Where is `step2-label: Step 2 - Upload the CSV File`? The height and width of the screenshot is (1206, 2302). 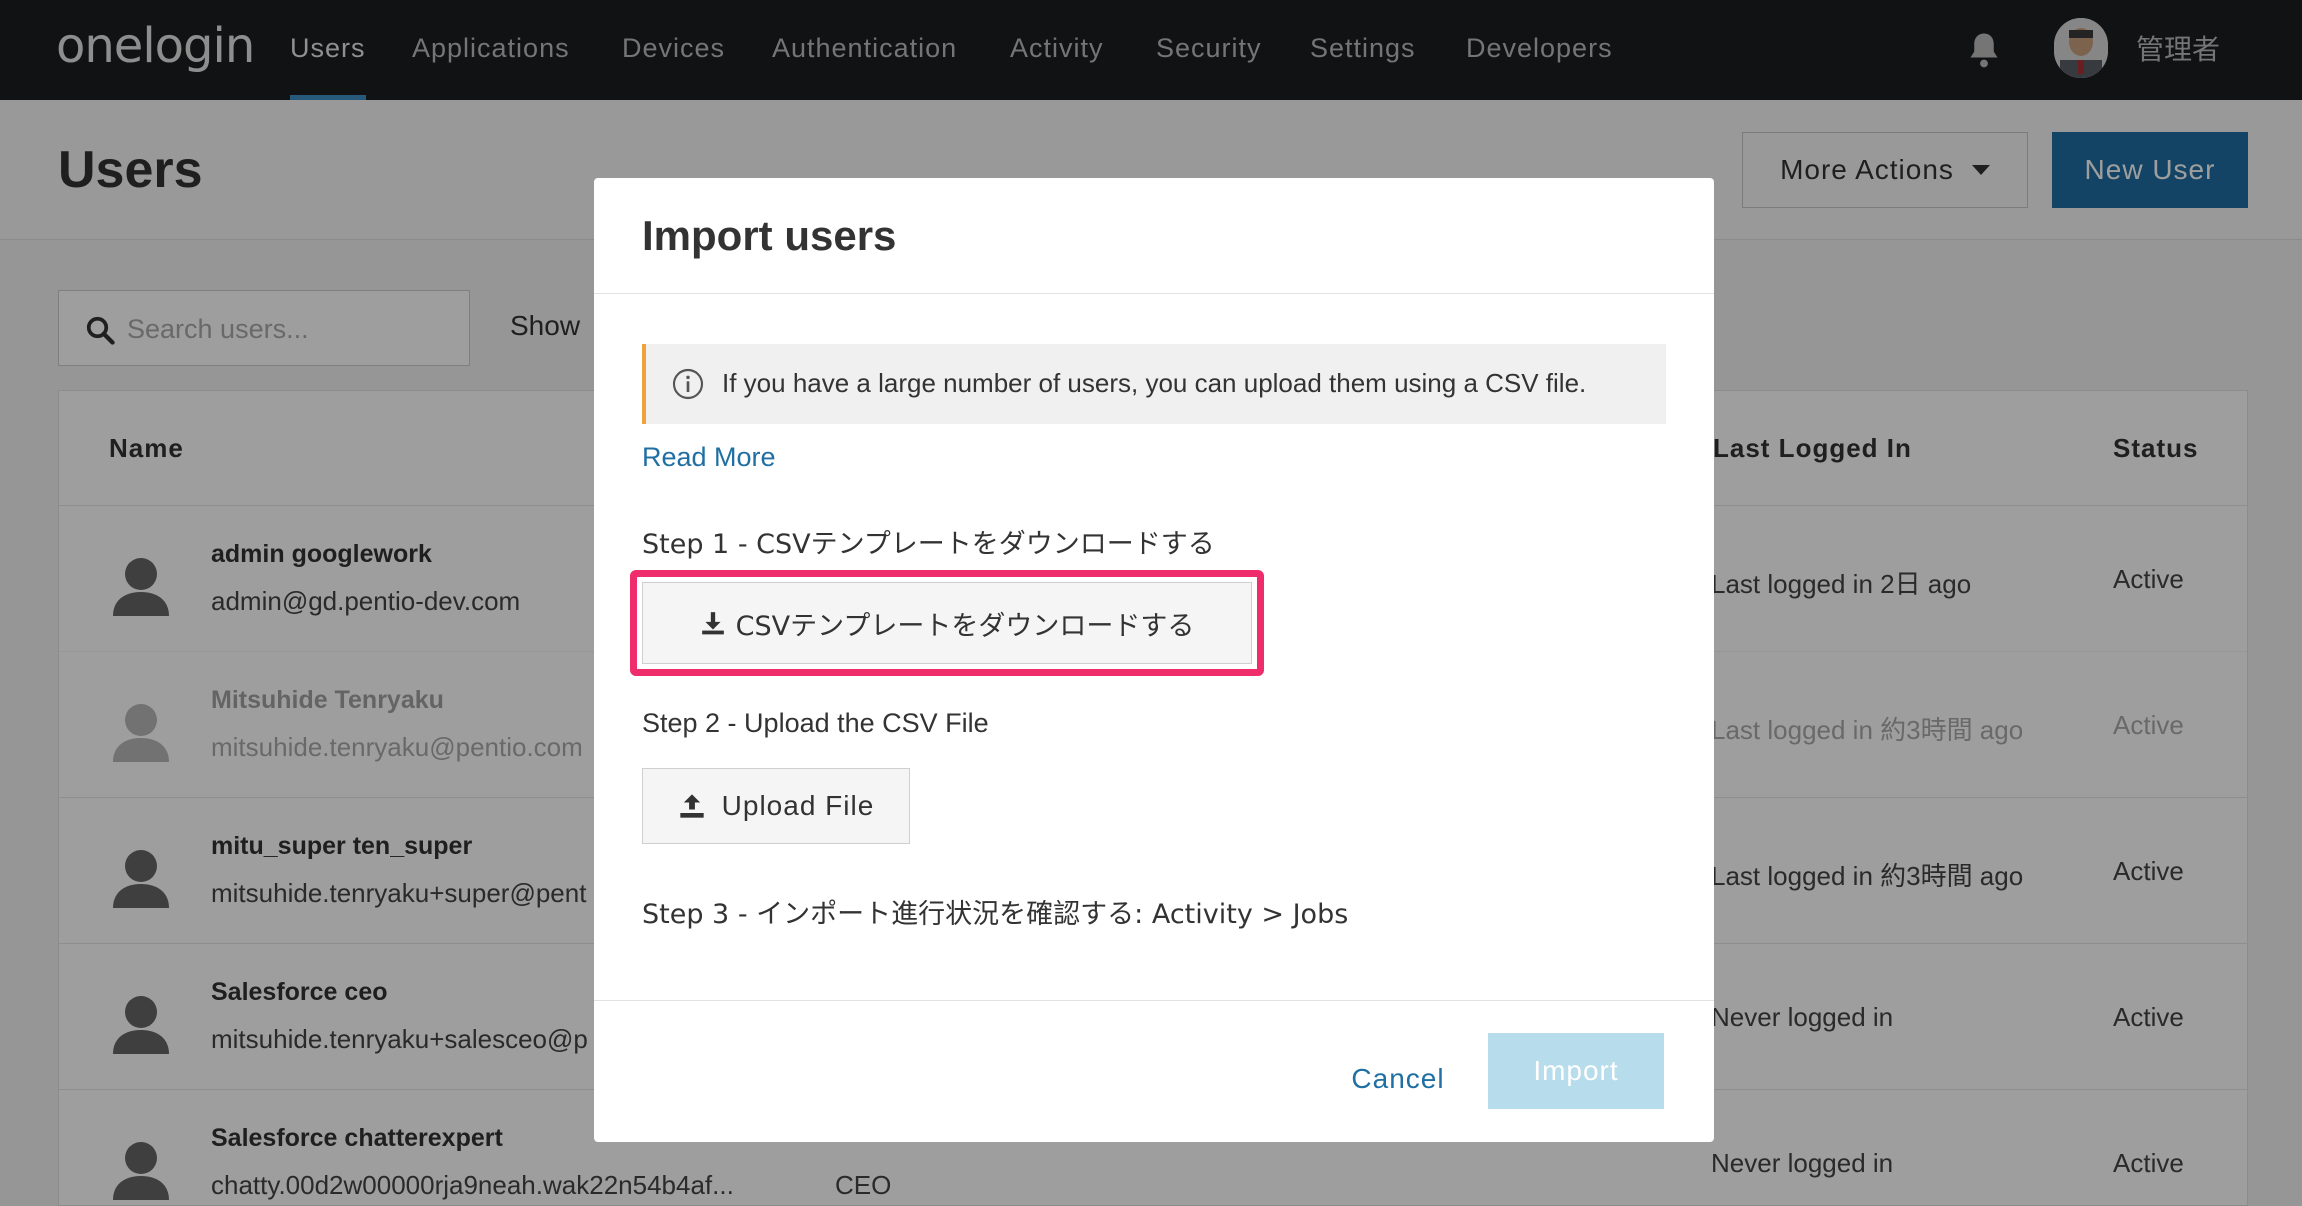
step2-label: Step 2 - Upload the CSV File is located at coordinates (815, 723).